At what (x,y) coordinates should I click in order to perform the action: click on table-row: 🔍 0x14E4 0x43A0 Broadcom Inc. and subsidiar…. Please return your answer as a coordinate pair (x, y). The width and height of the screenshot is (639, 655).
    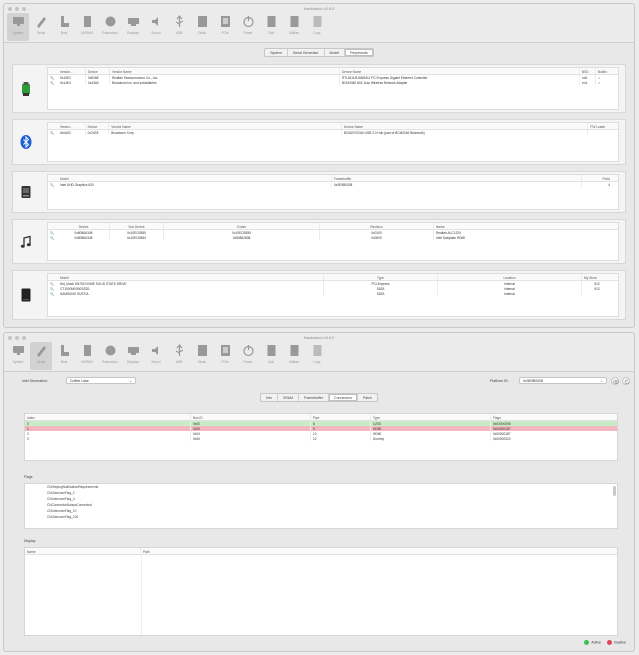
    Looking at the image, I should click on (333, 82).